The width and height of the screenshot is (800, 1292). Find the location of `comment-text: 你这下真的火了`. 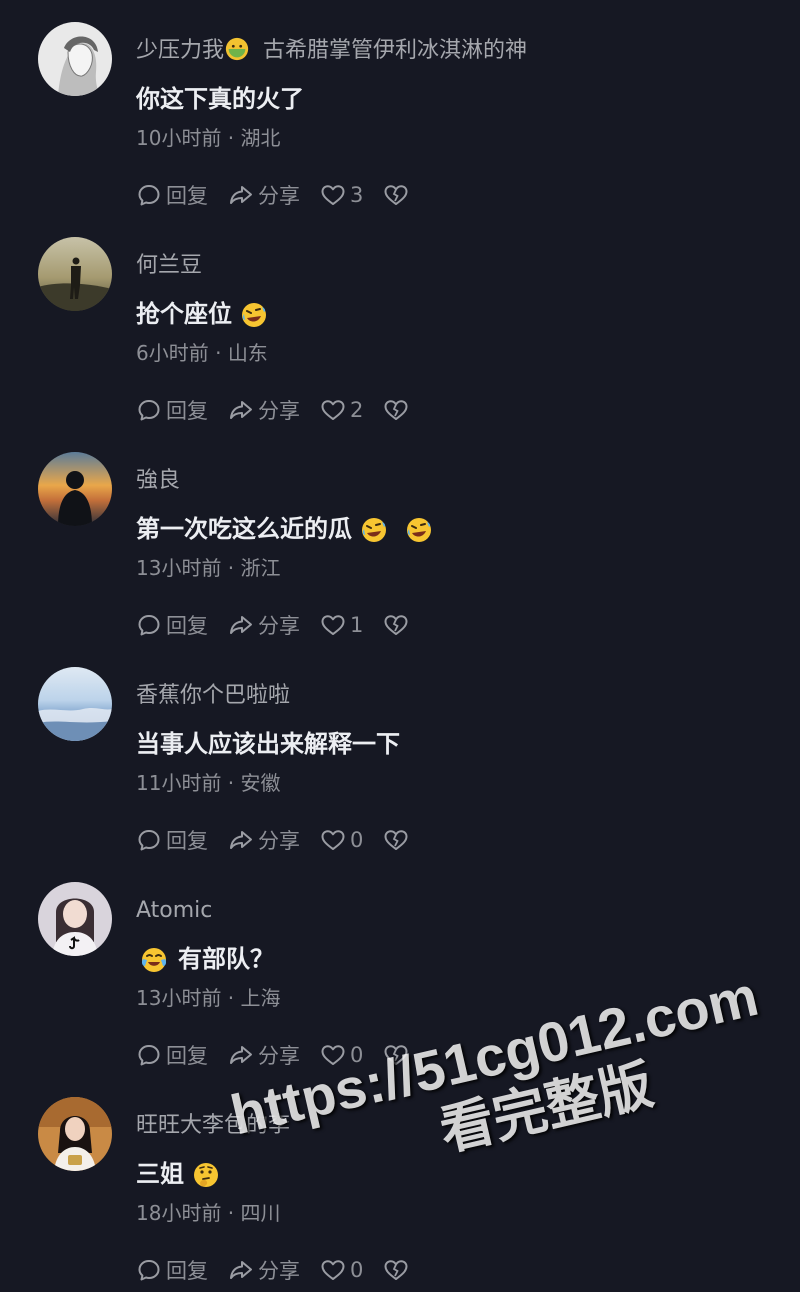

comment-text: 你这下真的火了 is located at coordinates (220, 99).